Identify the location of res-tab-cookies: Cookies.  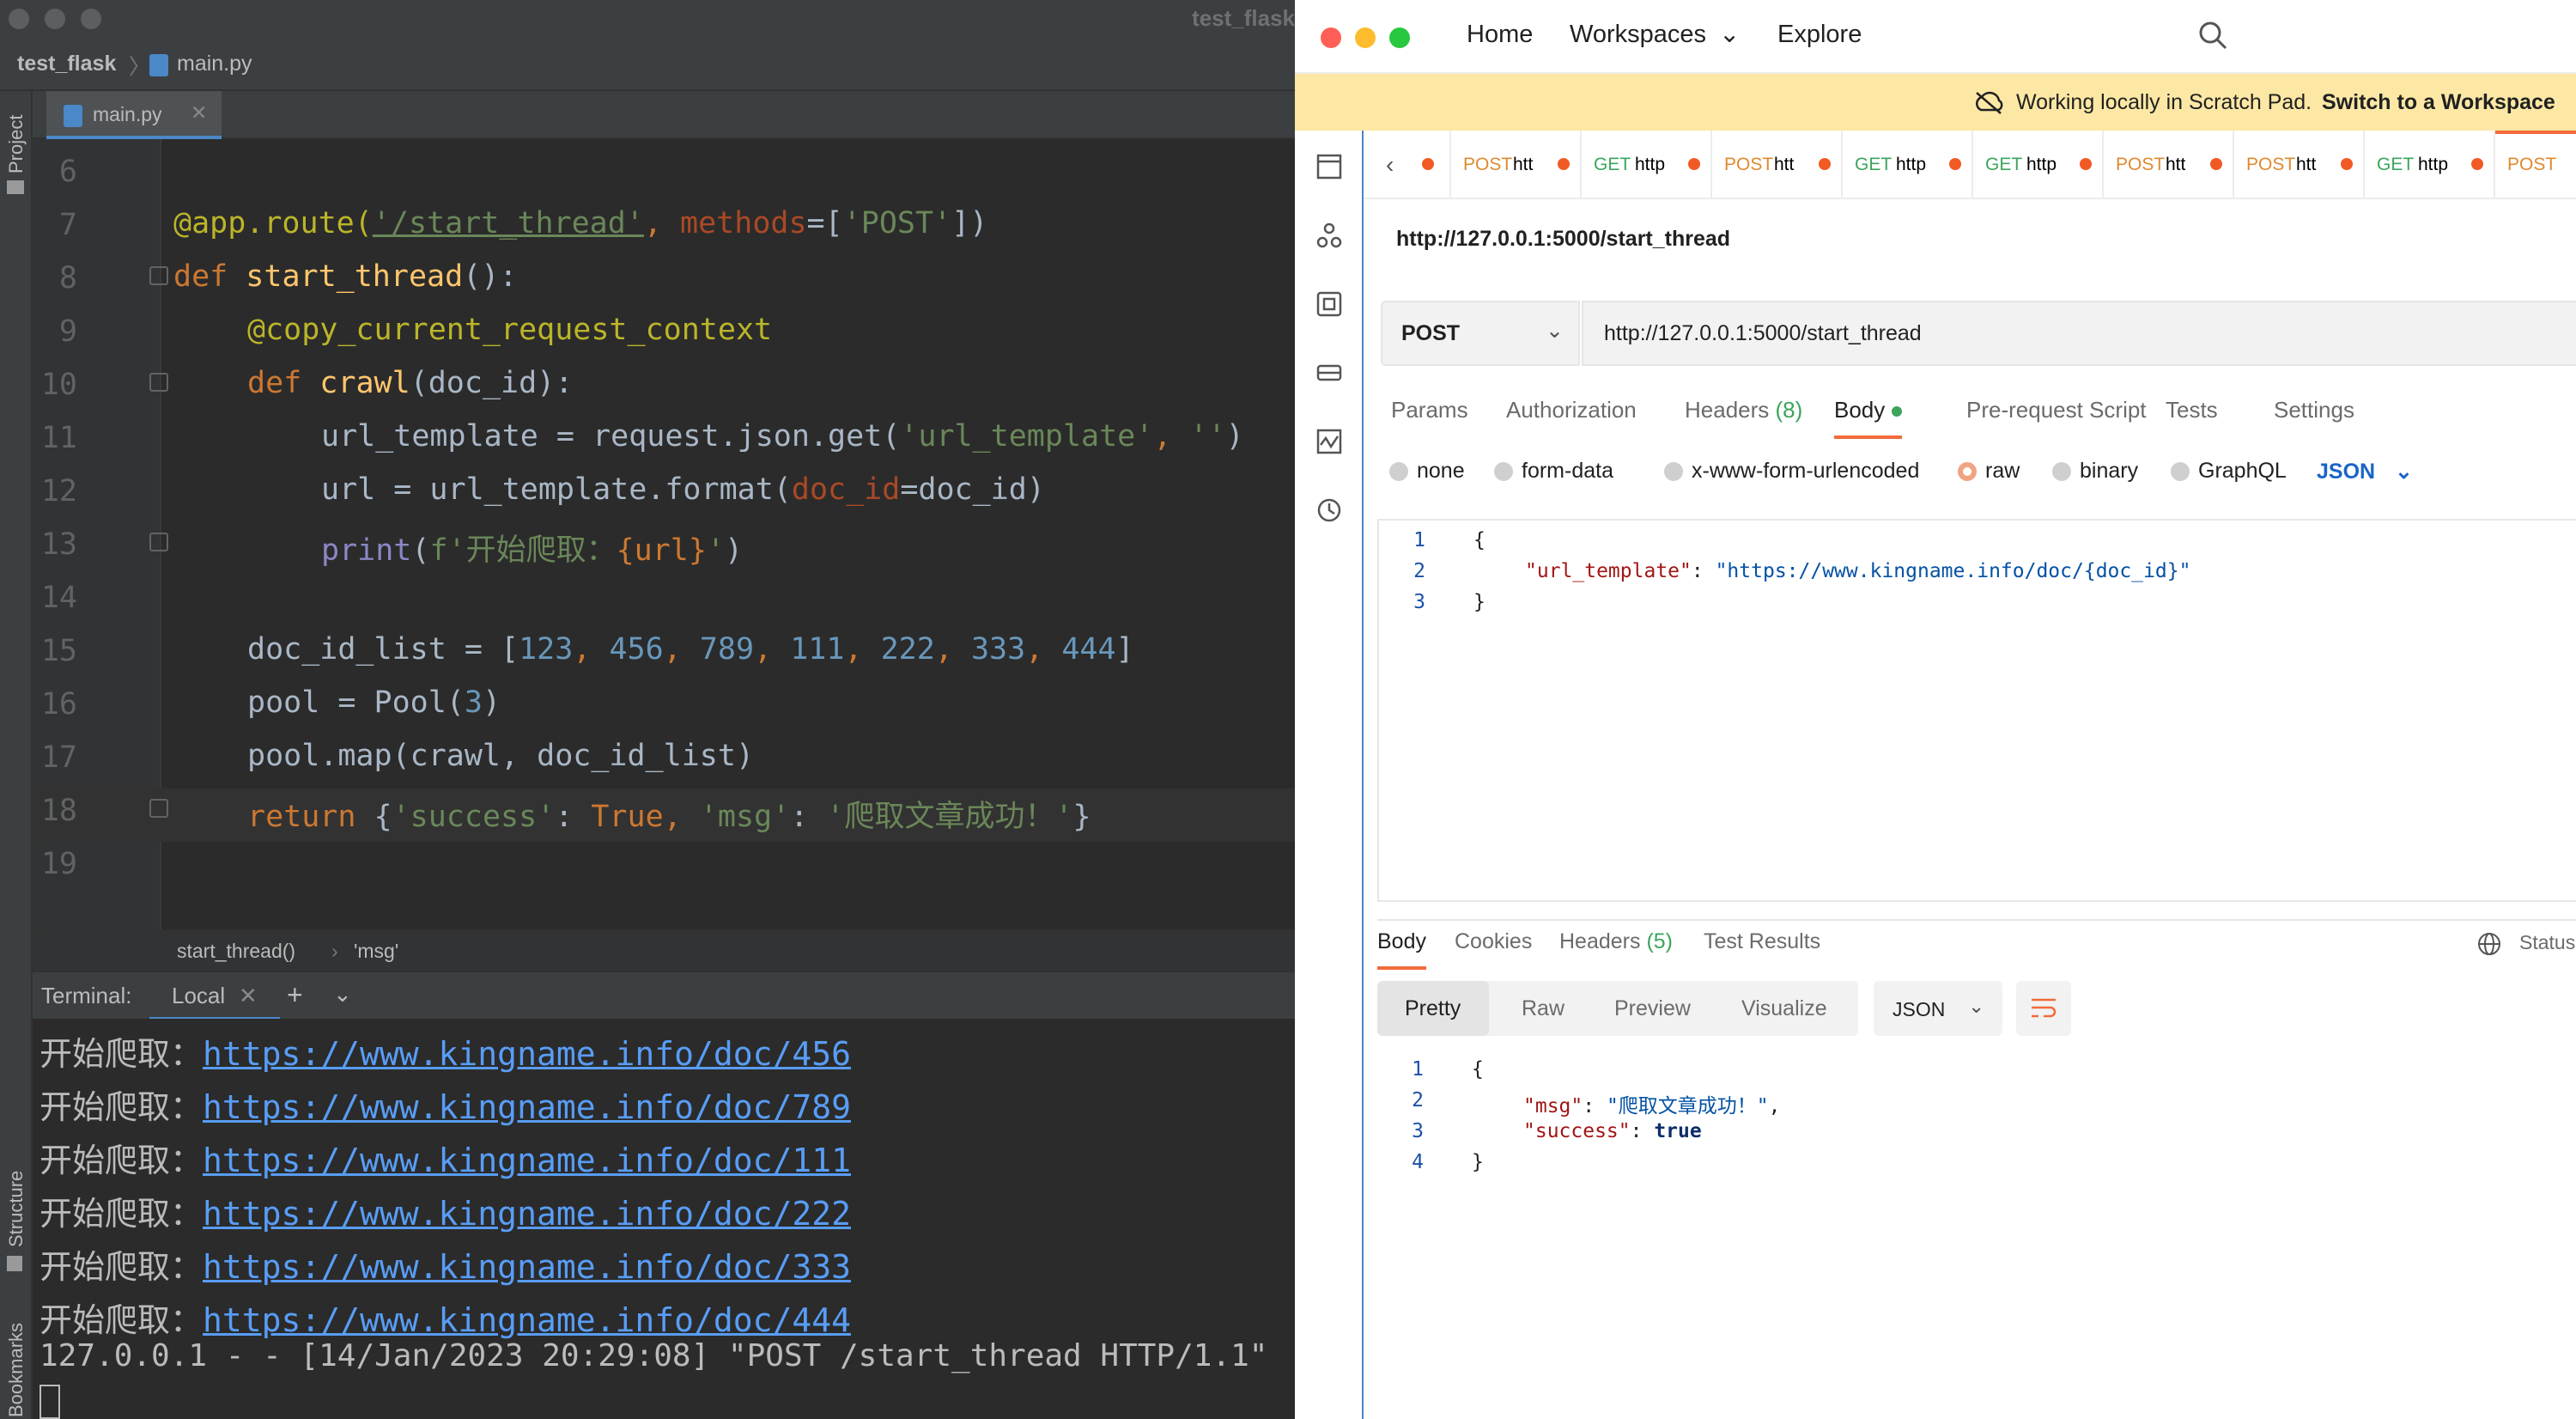
(1493, 941).